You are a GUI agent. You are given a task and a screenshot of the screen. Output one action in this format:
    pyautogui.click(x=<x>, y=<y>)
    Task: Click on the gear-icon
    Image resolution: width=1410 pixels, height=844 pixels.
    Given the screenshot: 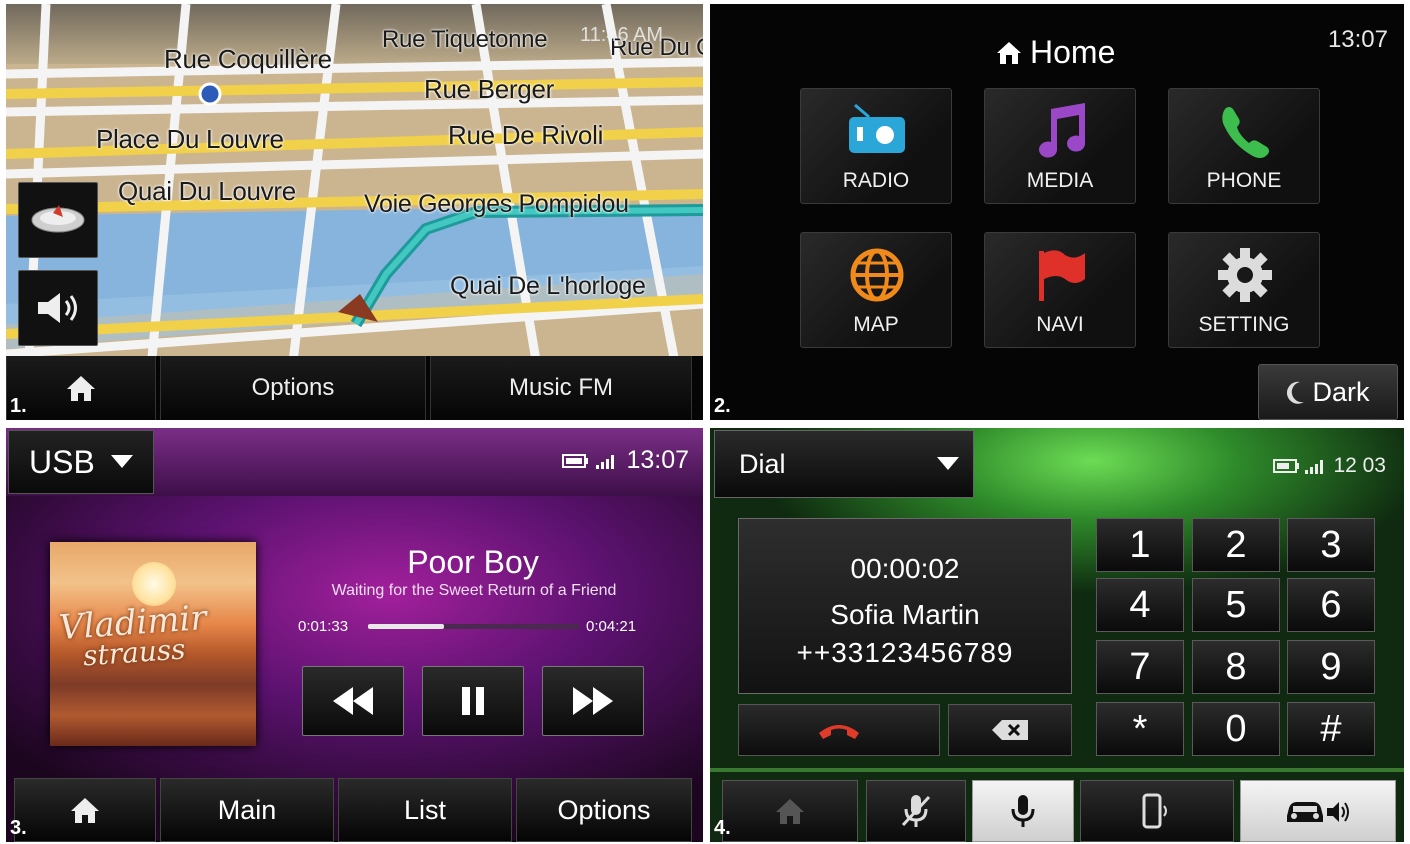 What is the action you would take?
    pyautogui.click(x=1245, y=275)
    